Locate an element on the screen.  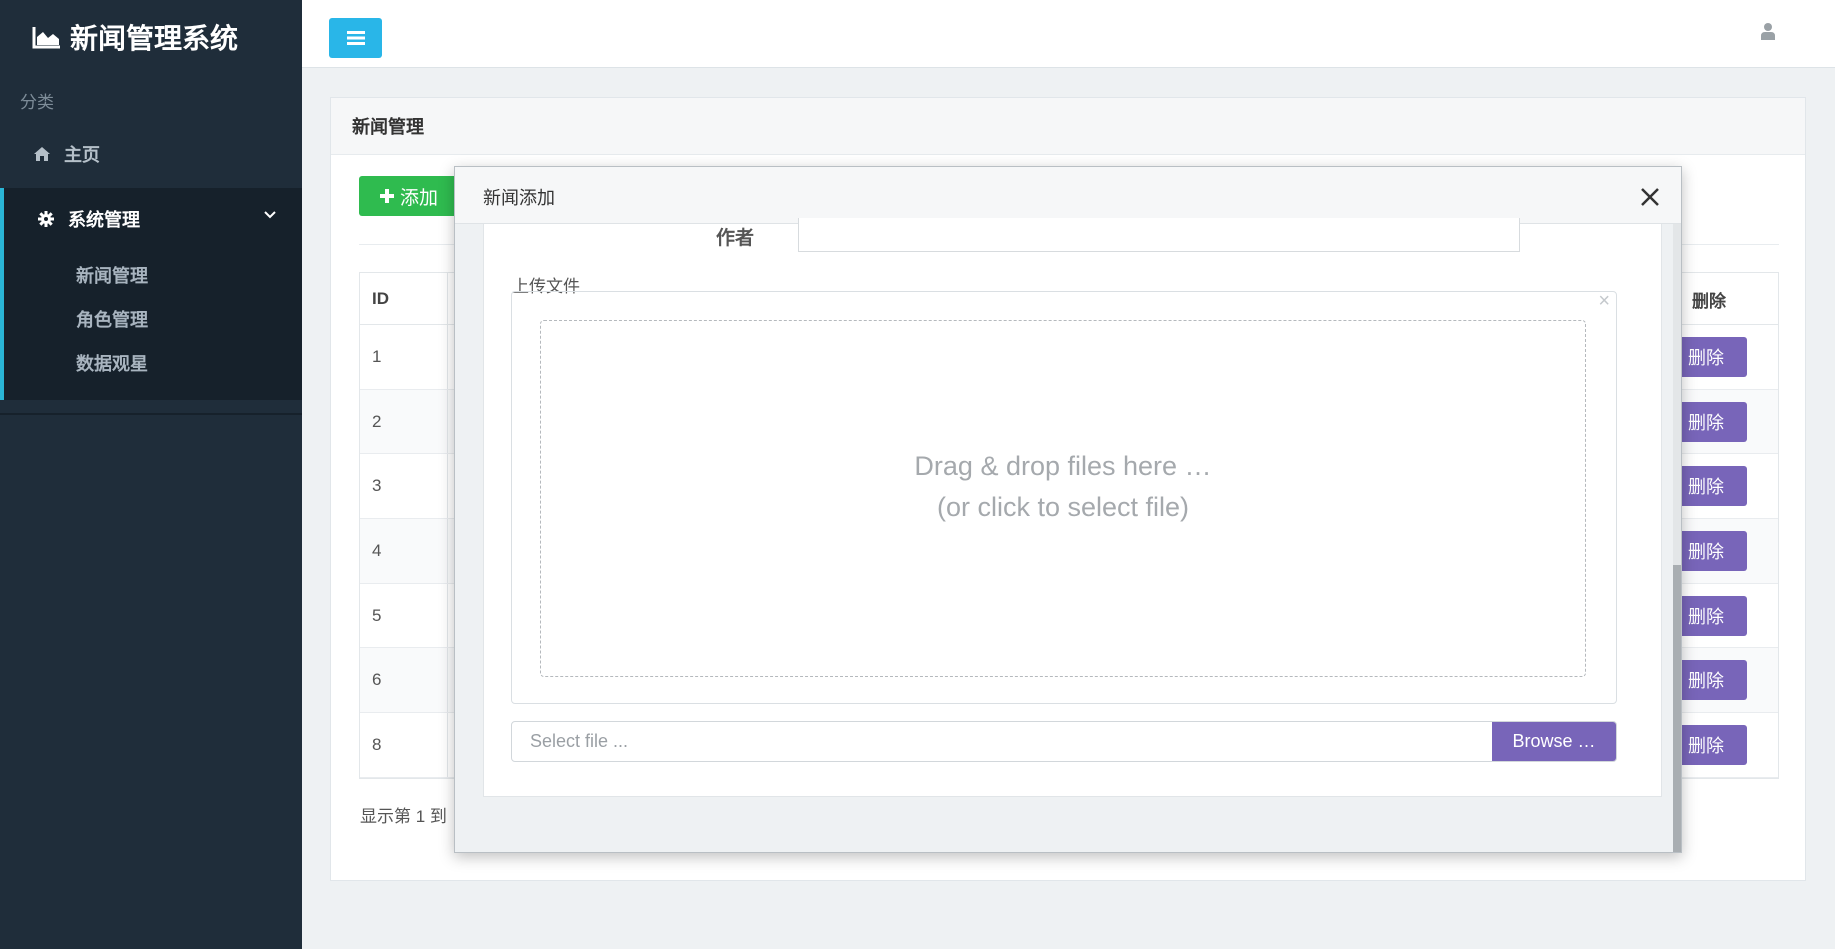
sidebar-item-roles: 角色管理 is located at coordinates (112, 319).